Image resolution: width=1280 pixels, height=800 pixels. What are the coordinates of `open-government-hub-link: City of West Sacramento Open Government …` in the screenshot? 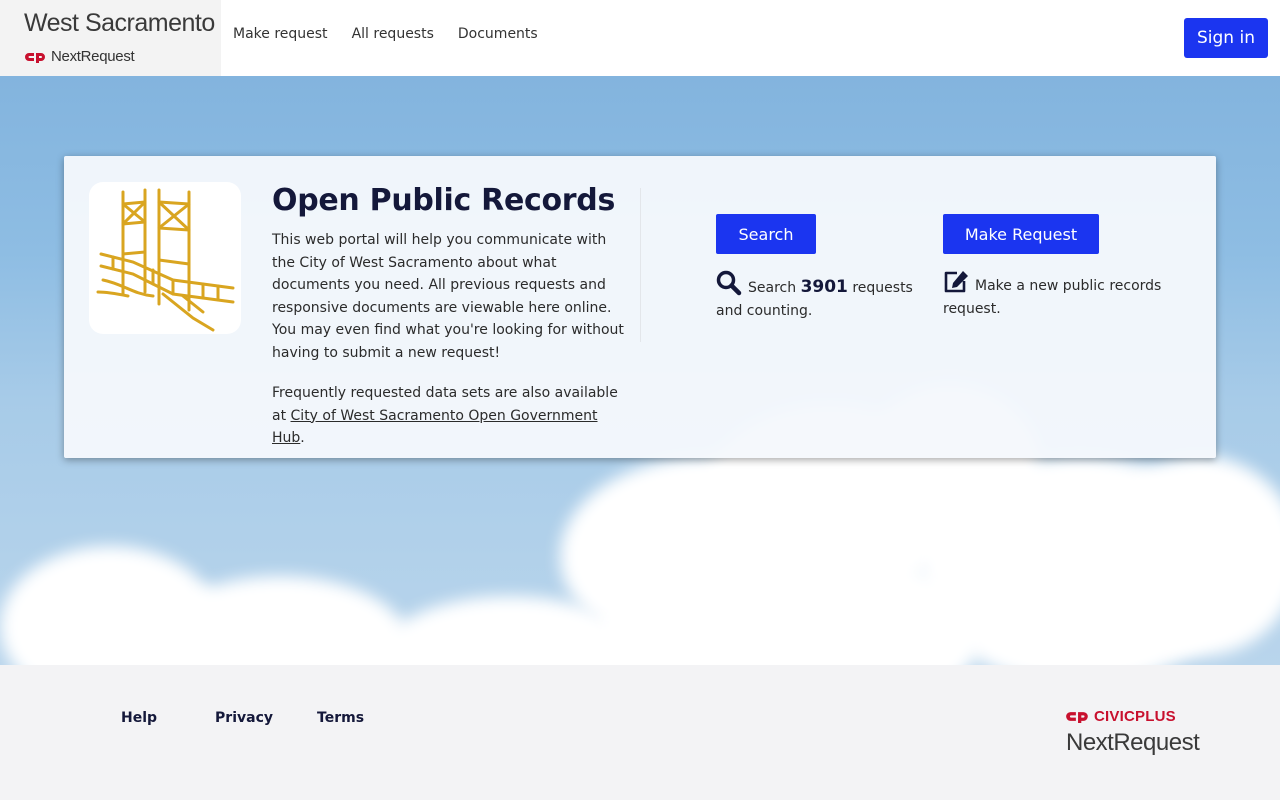 It's located at (435, 427).